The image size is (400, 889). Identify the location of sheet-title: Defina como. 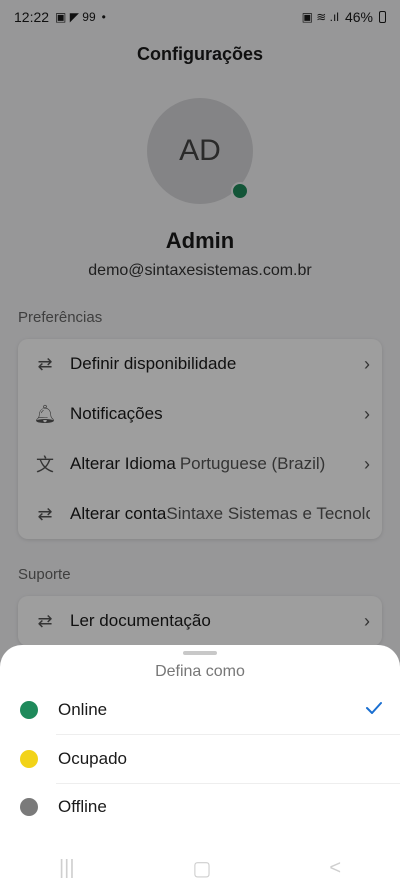
(200, 671).